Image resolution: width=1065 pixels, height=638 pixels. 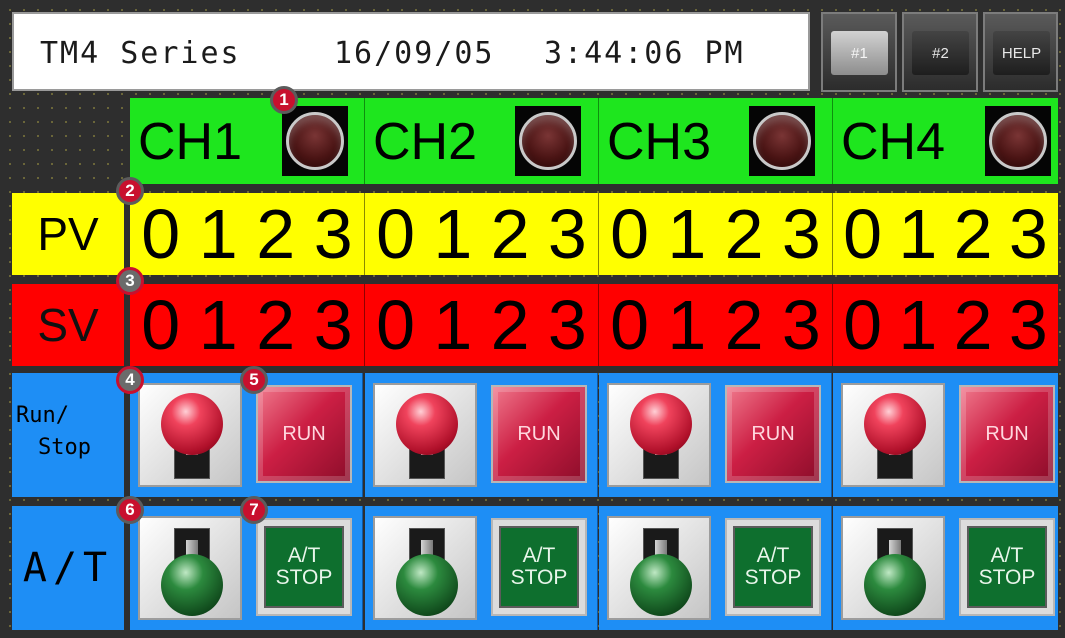 I want to click on title-display: TM4 Series 16/09/05 3:44:06 PM, so click(x=411, y=51).